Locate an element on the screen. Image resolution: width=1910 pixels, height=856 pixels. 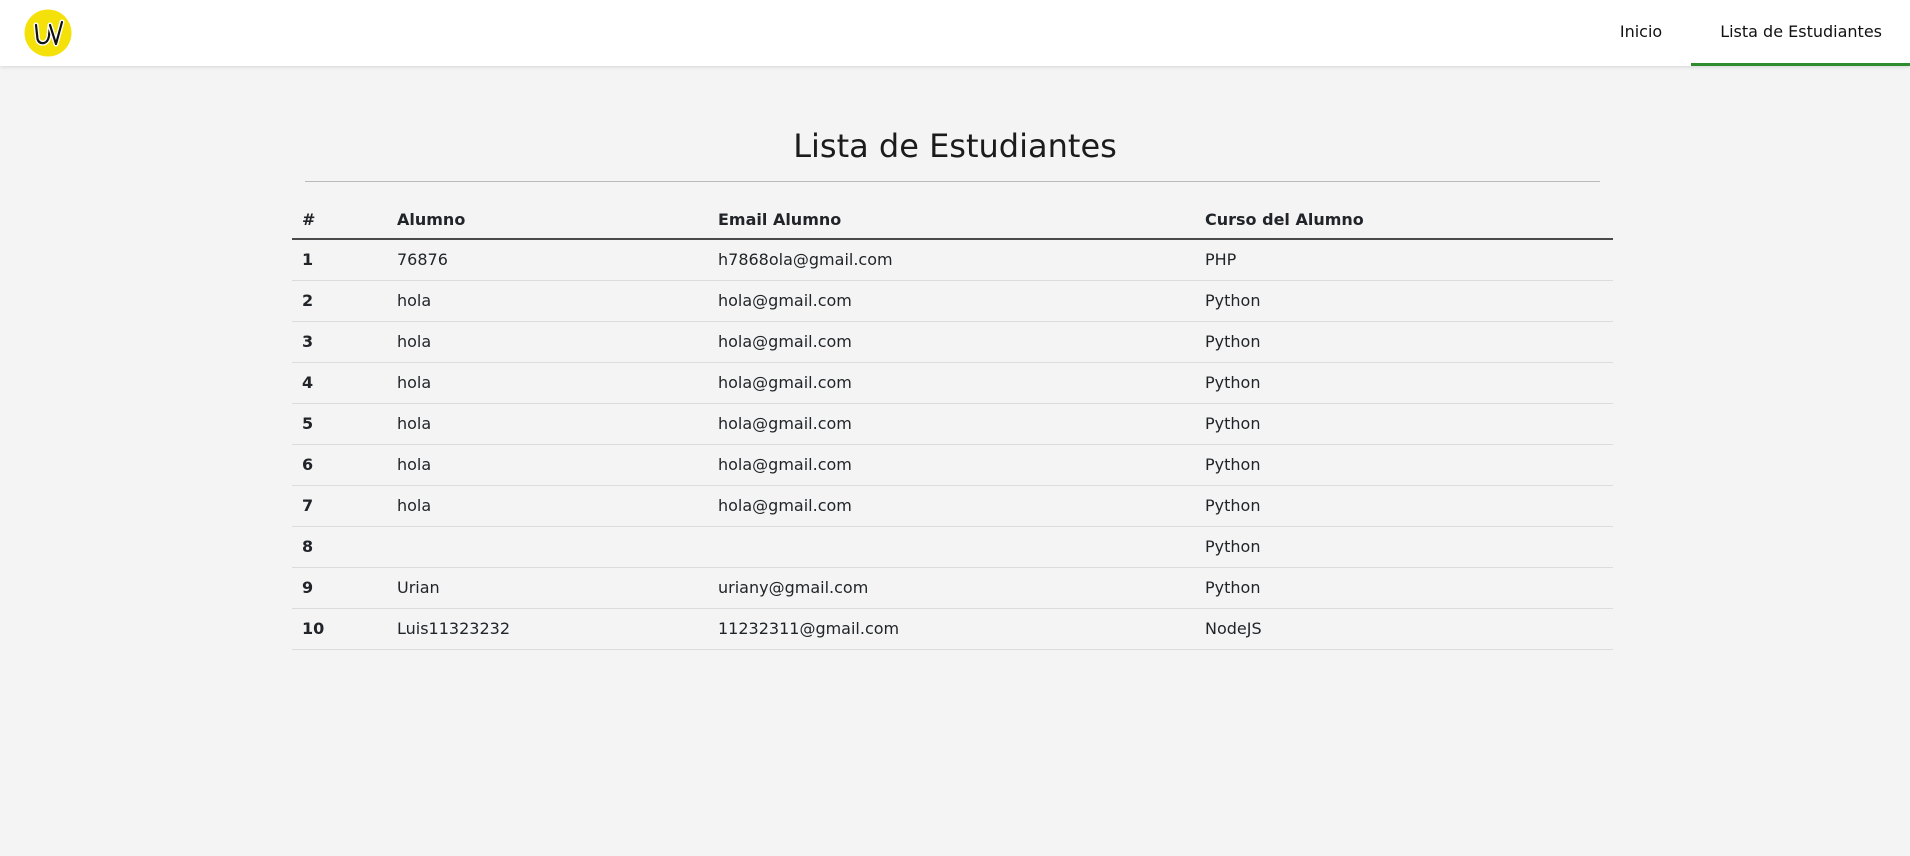
table-row: 3 hola hola@gmail.com Python is located at coordinates (952, 342).